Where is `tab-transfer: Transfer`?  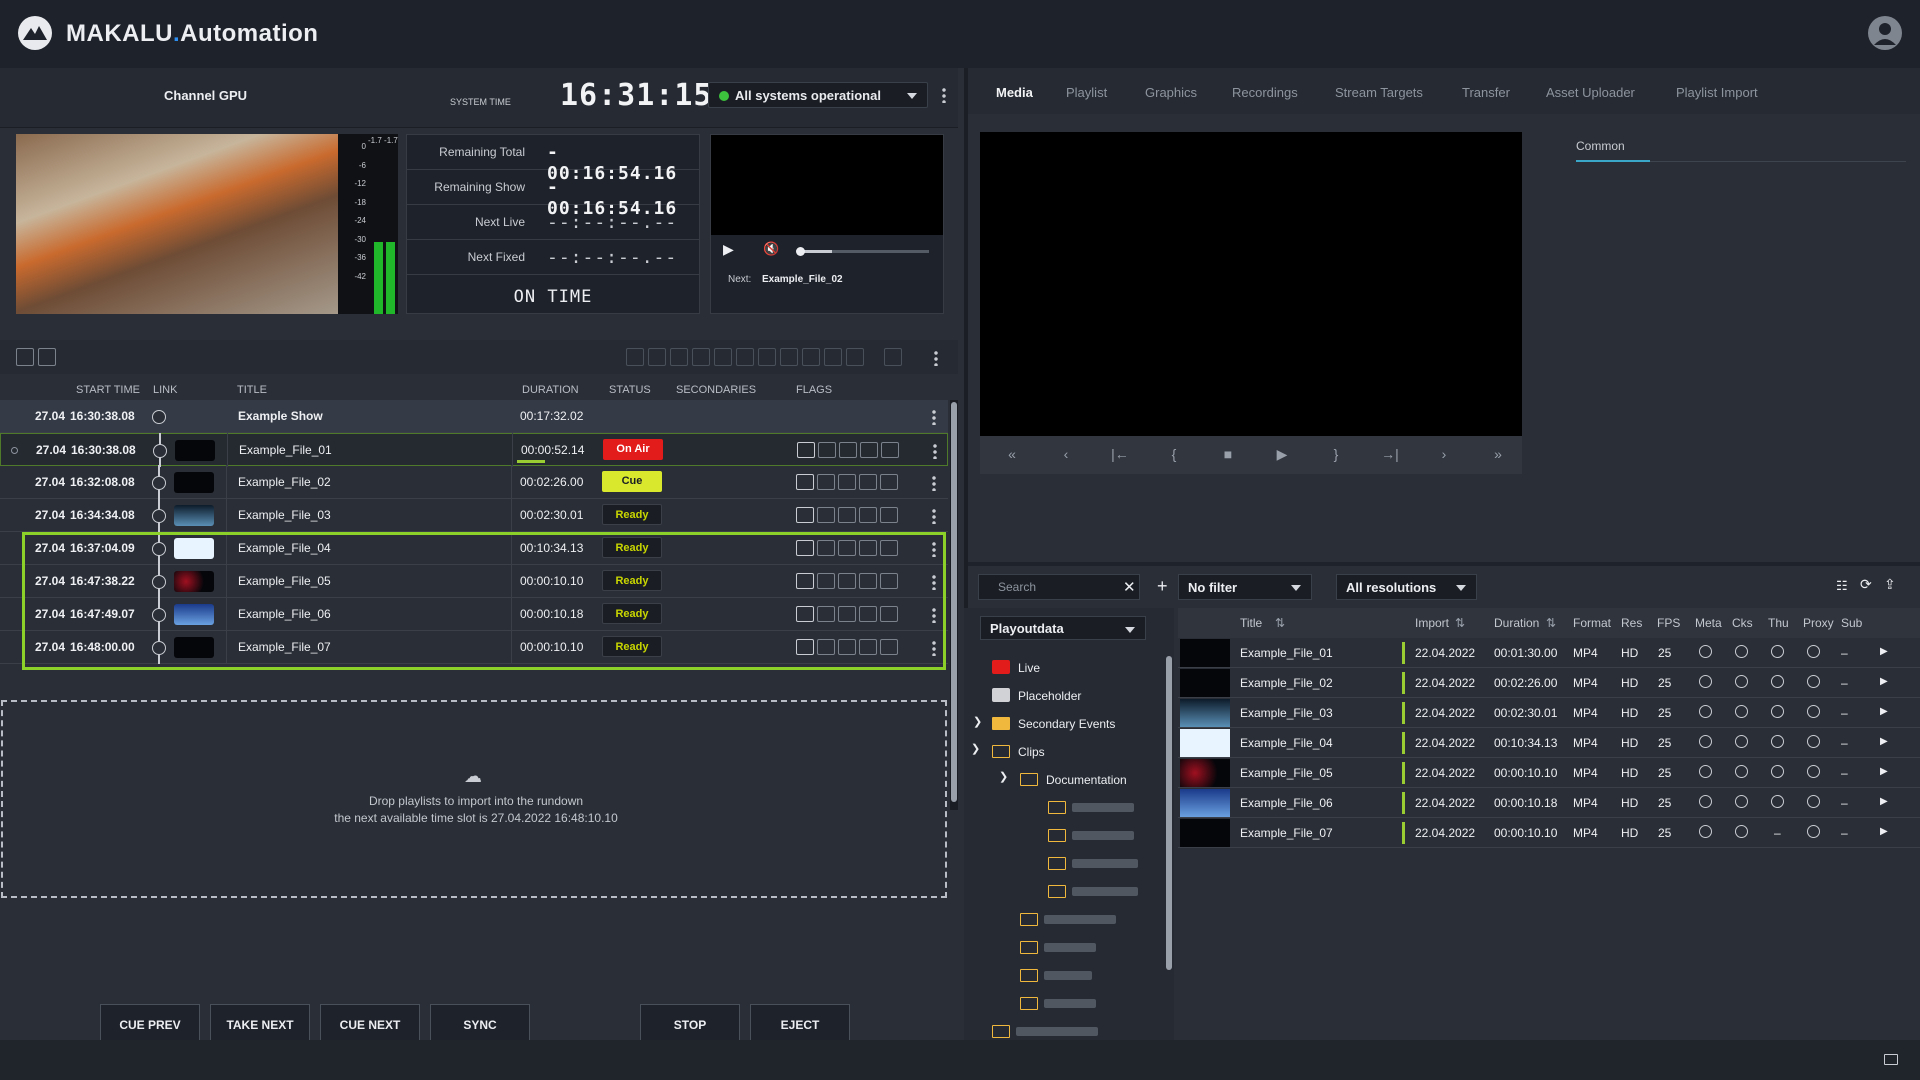 tab-transfer: Transfer is located at coordinates (1486, 92).